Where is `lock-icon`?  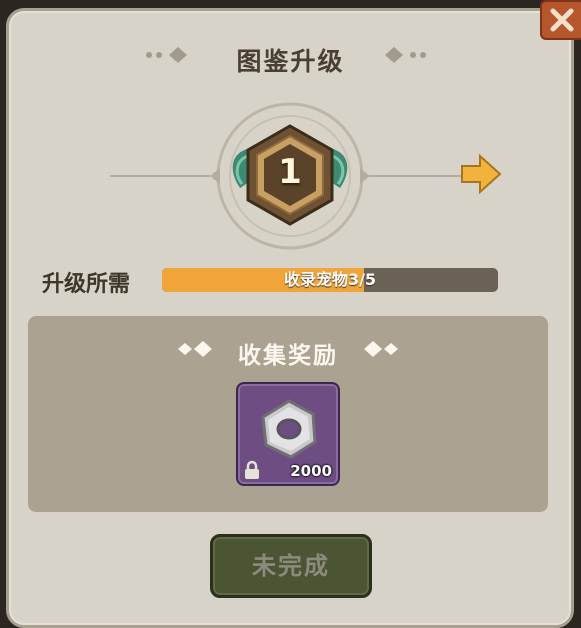
lock-icon is located at coordinates (252, 469).